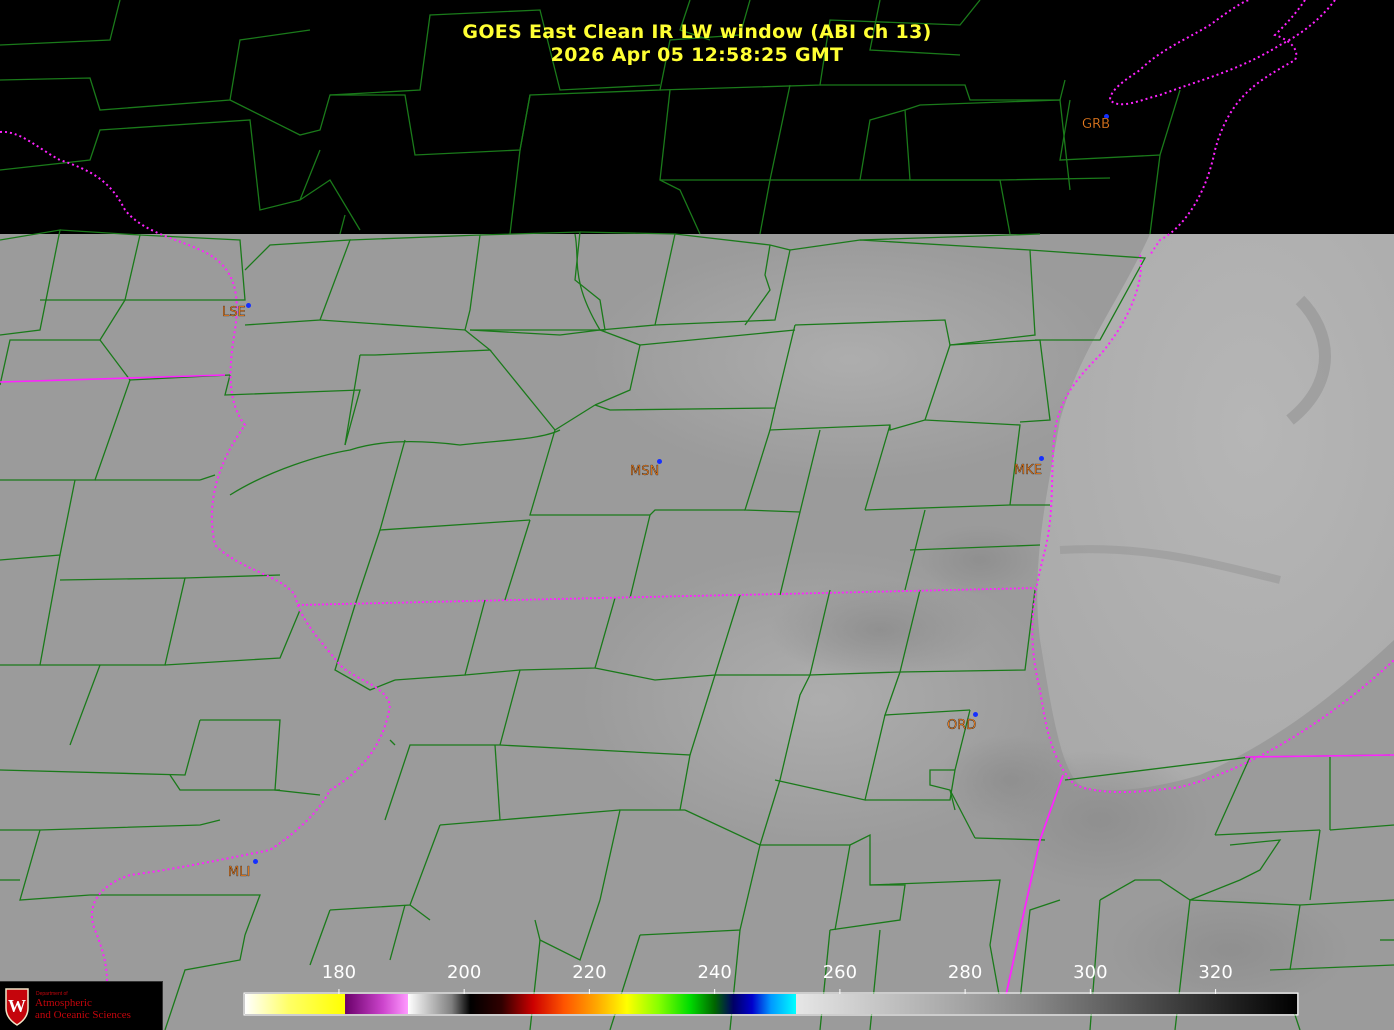 The width and height of the screenshot is (1394, 1030). What do you see at coordinates (962, 725) in the screenshot?
I see `city-label-ord: ORD` at bounding box center [962, 725].